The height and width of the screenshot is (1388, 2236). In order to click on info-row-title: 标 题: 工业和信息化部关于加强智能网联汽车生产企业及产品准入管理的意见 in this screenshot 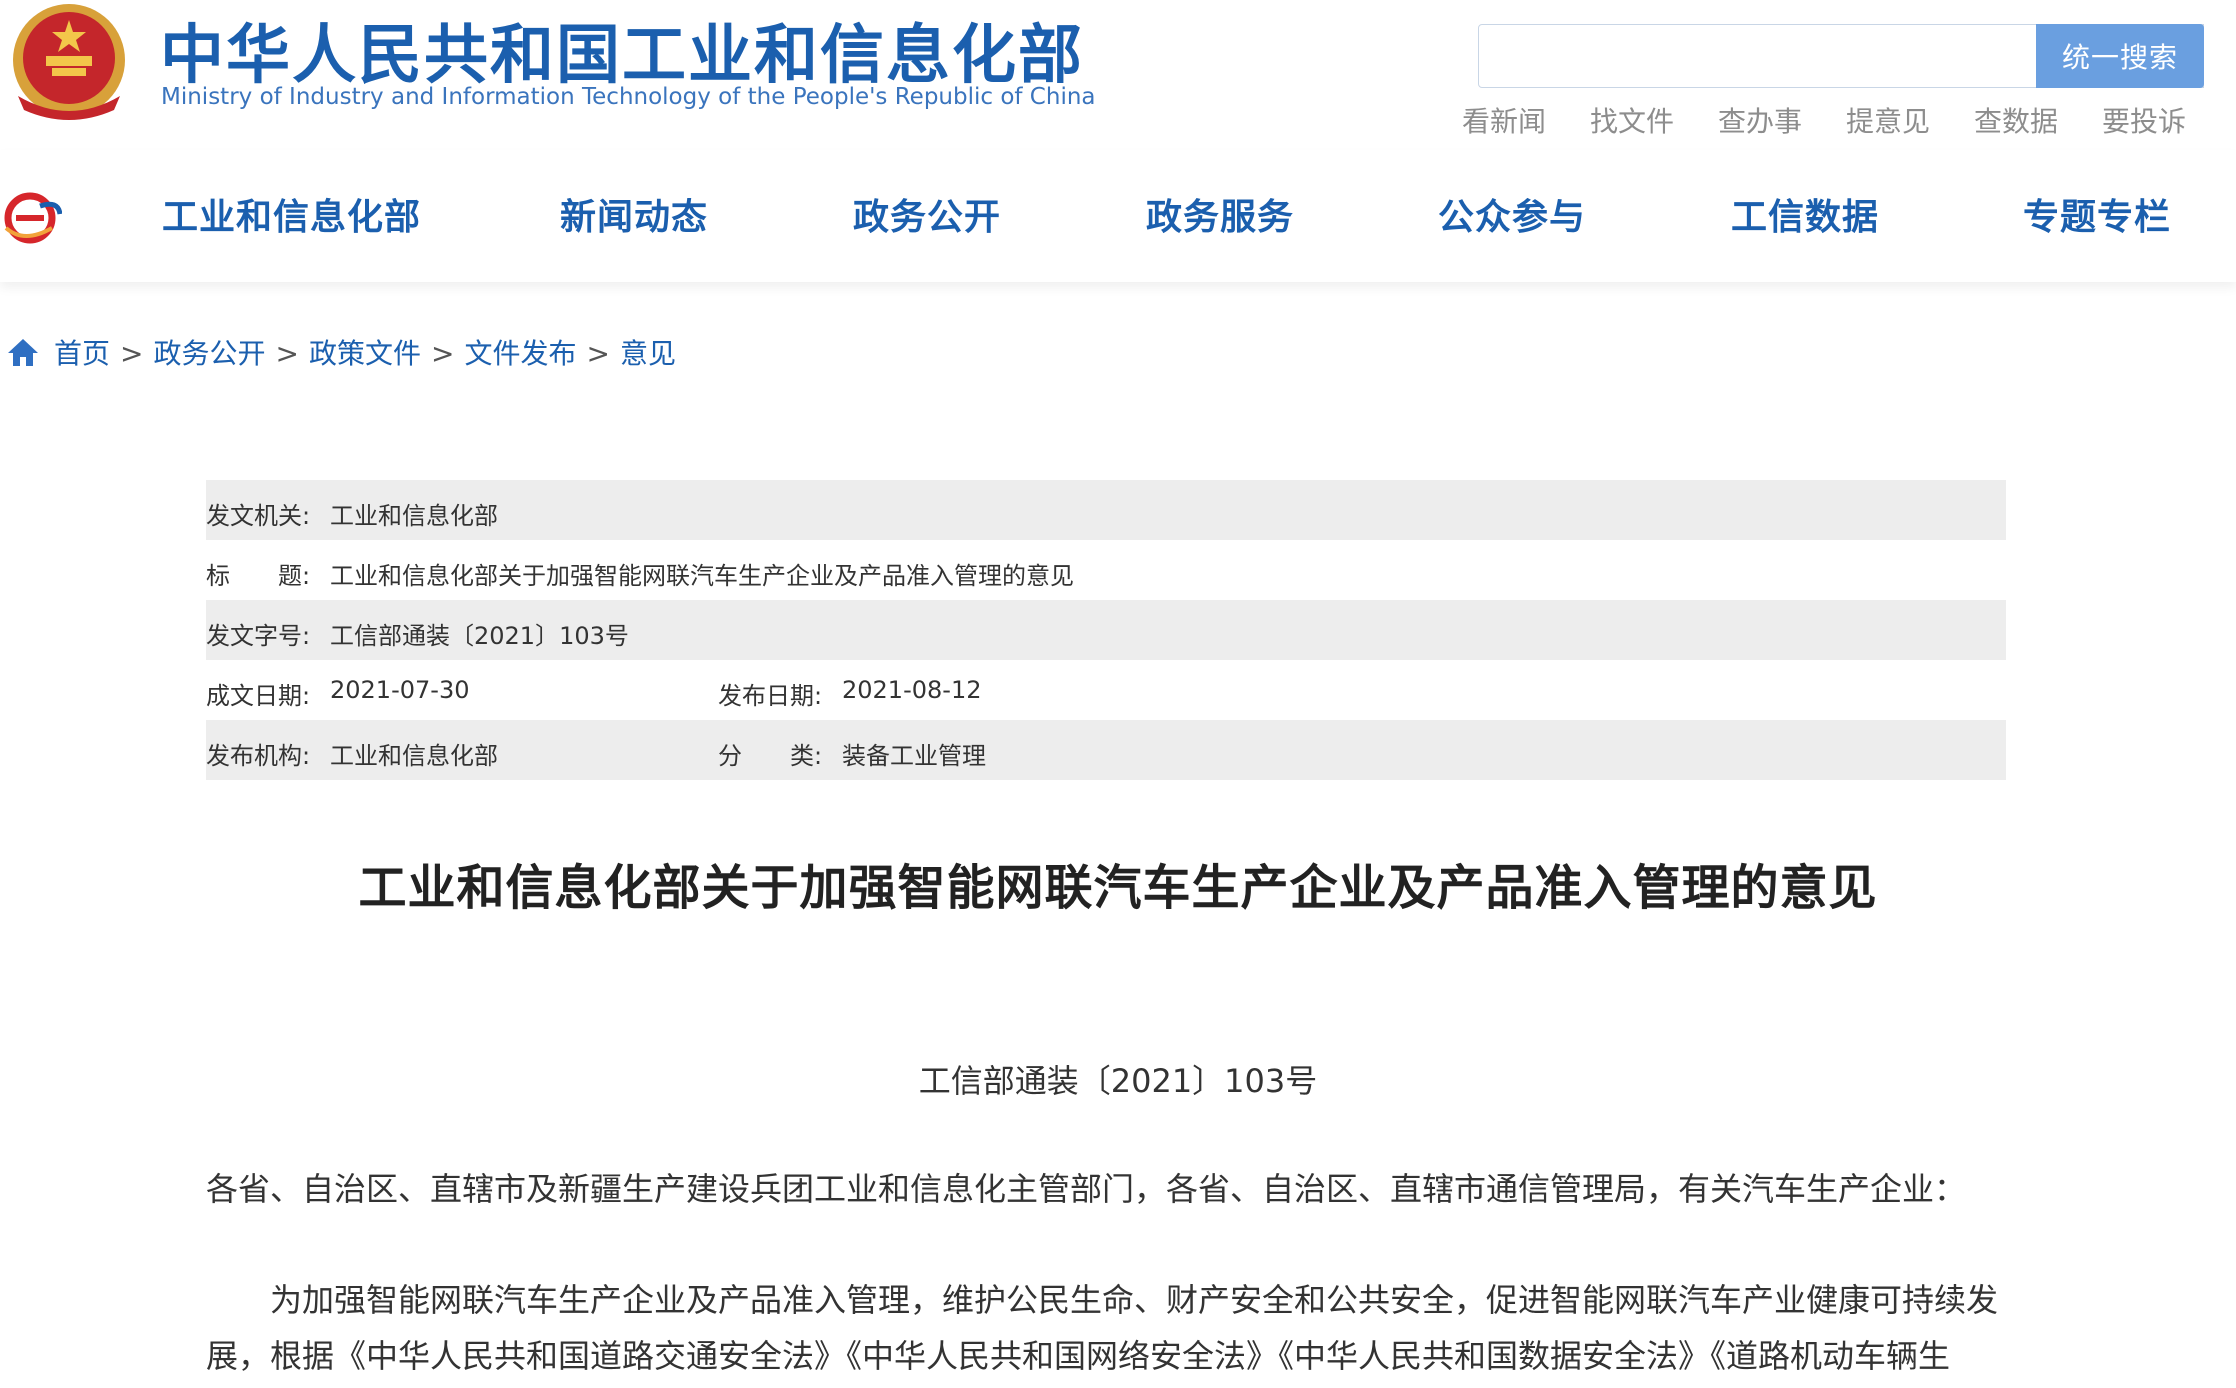, I will do `click(1106, 570)`.